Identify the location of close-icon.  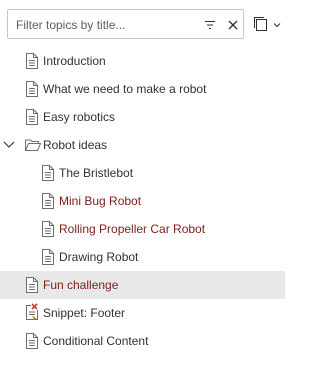
(233, 25).